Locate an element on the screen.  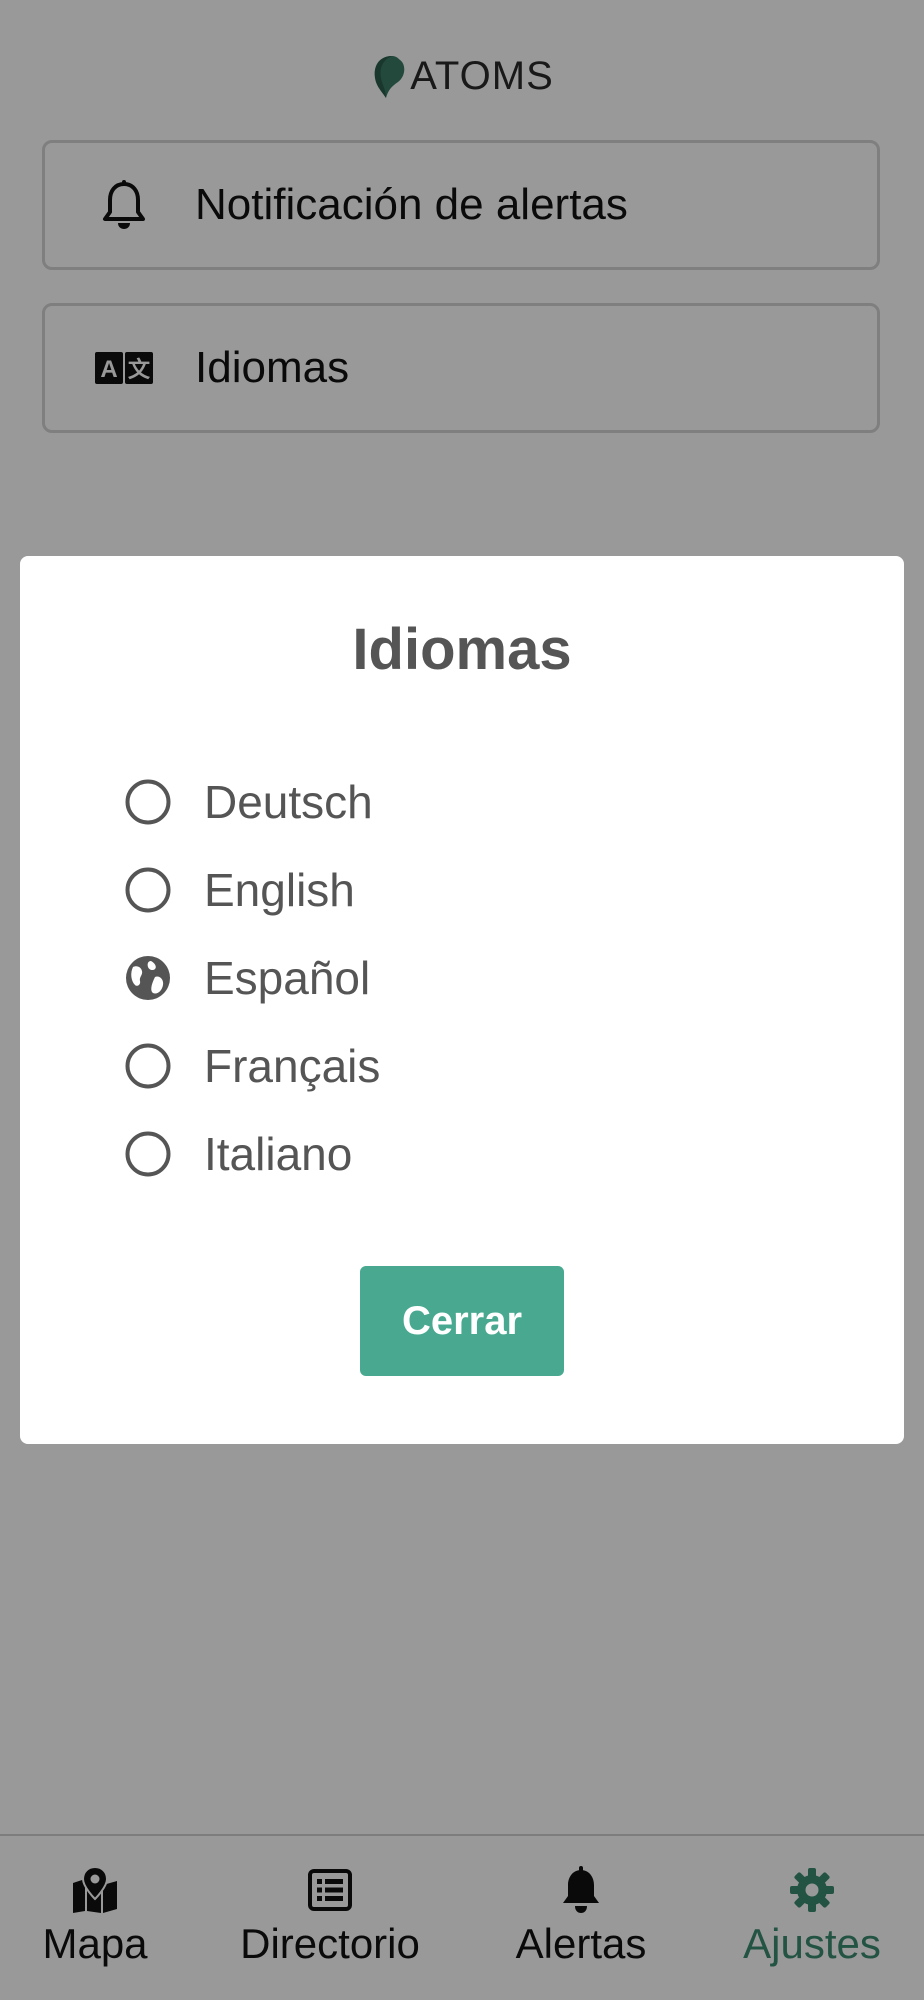
language-option-label: English is located at coordinates (279, 890).